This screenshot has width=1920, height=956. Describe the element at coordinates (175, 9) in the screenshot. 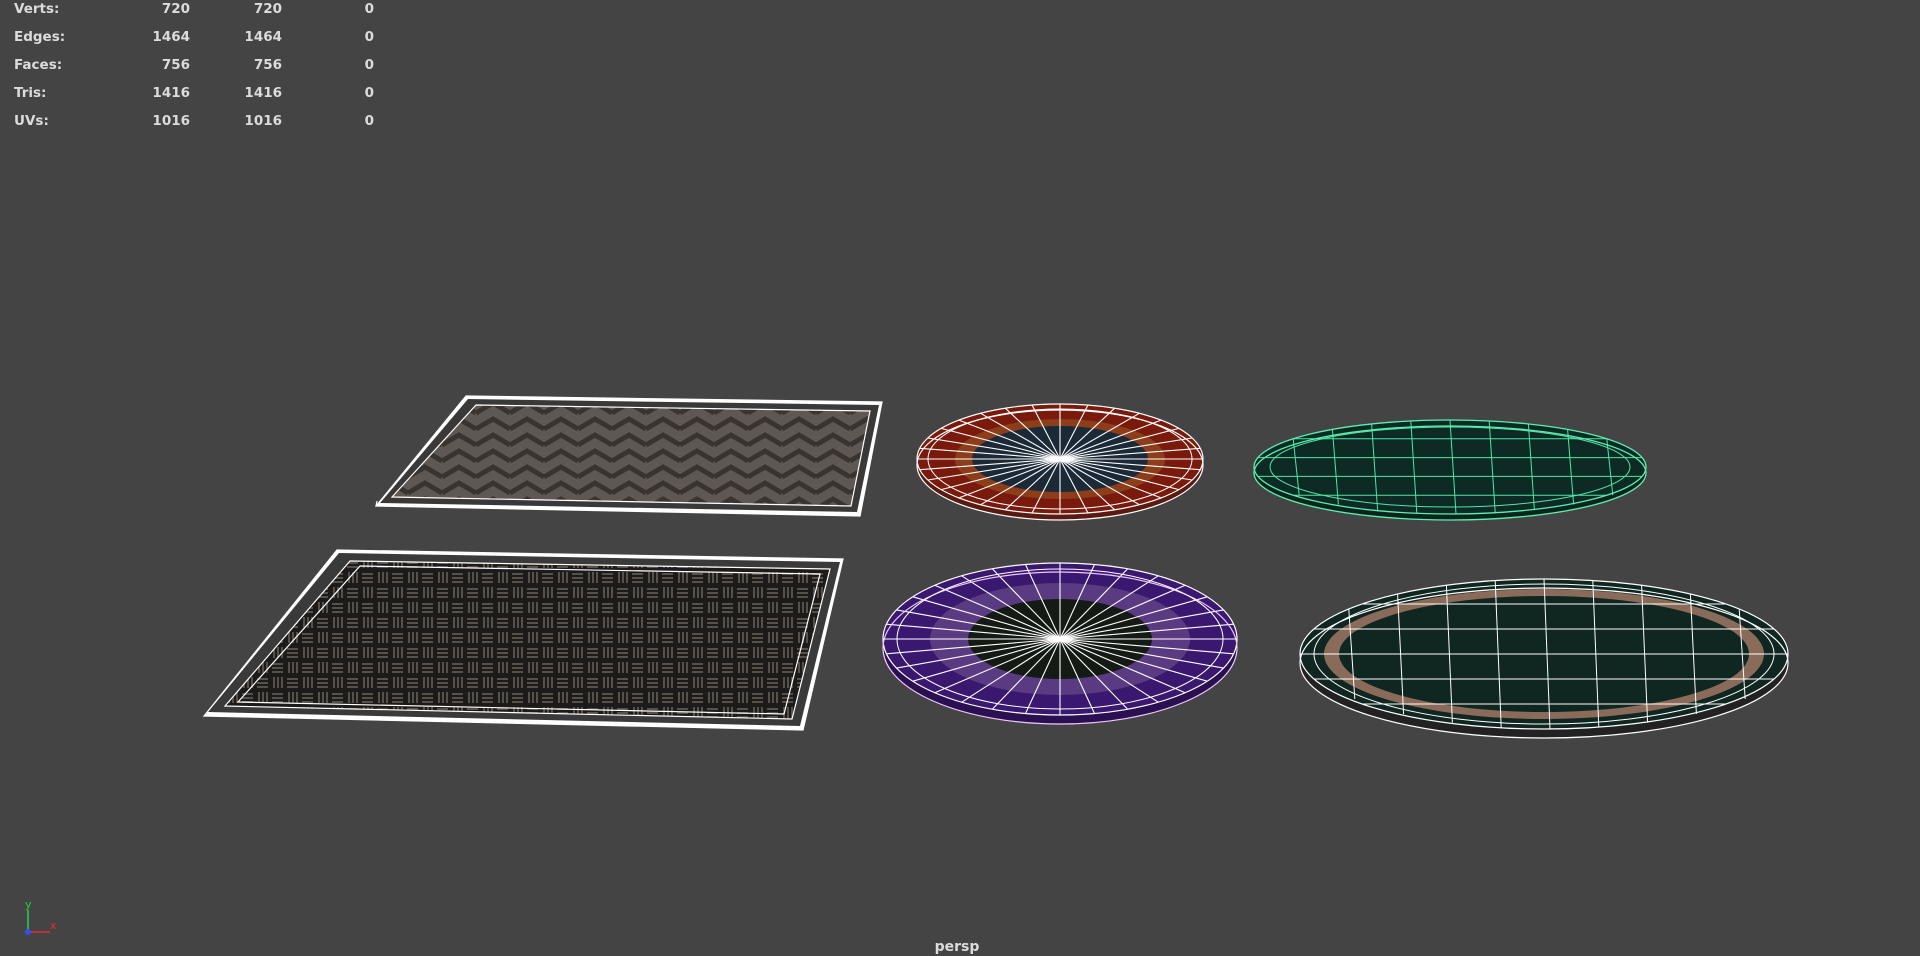

I see `hud-value-object: 720` at that location.